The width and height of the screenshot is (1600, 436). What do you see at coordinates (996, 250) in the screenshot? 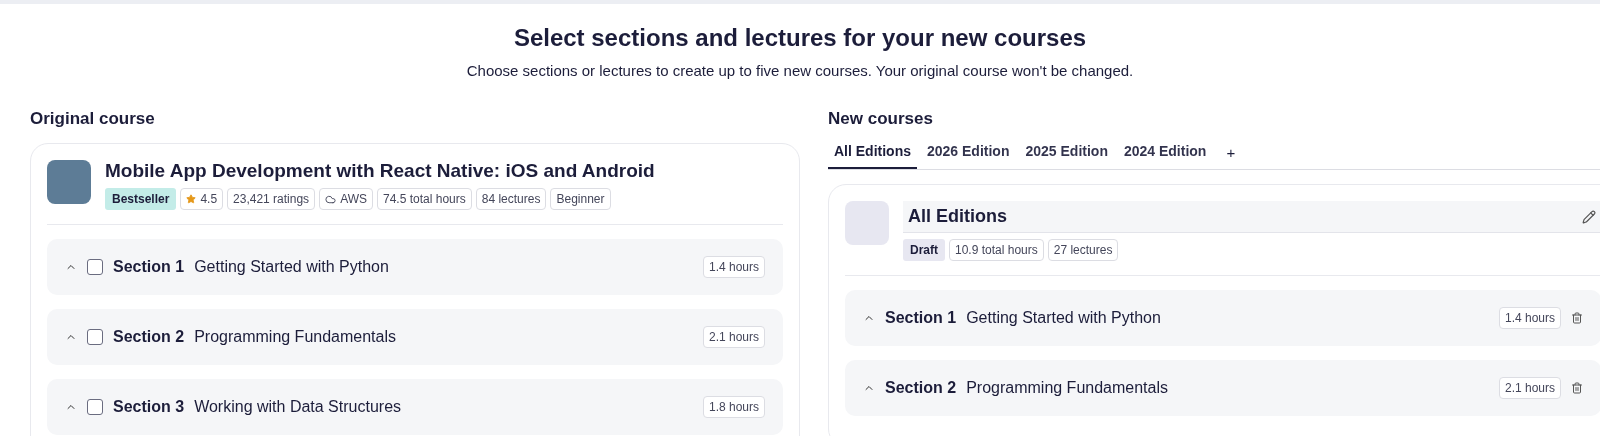
I see `hours-tag: 10.9 total hours` at bounding box center [996, 250].